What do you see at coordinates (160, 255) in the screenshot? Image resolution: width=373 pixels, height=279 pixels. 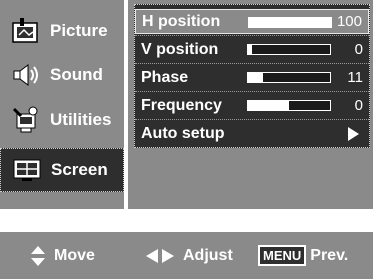 I see `left-right-arrows-icon` at bounding box center [160, 255].